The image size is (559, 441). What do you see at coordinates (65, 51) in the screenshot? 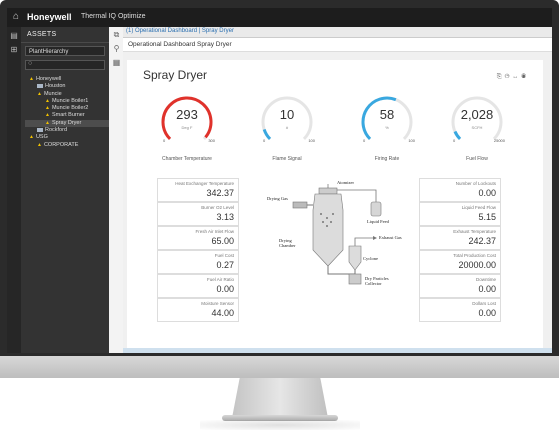
I see `hierarchy-dropdown: PlantHierarchy` at bounding box center [65, 51].